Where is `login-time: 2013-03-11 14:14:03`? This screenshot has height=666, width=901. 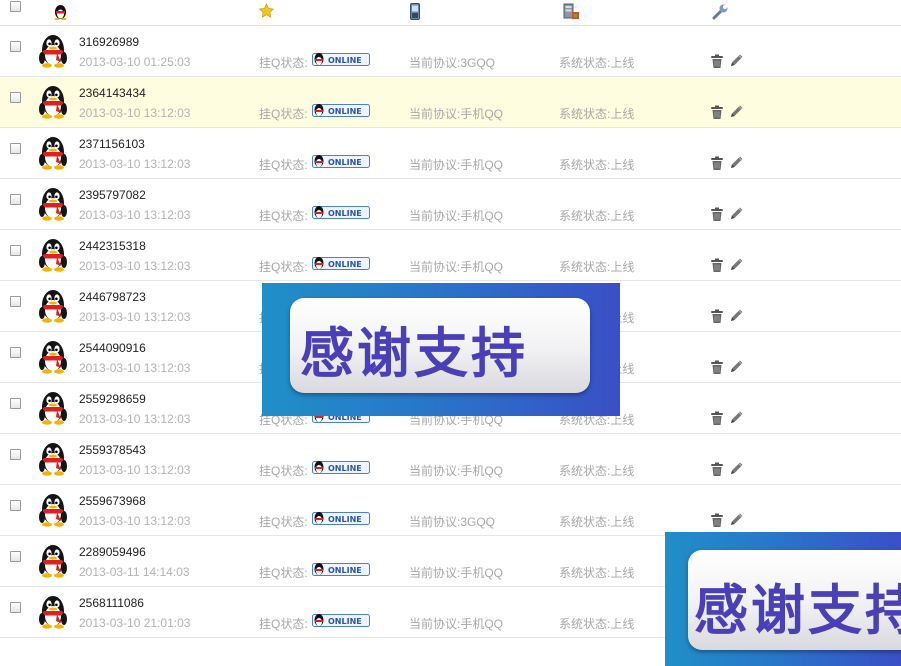 login-time: 2013-03-11 14:14:03 is located at coordinates (134, 572).